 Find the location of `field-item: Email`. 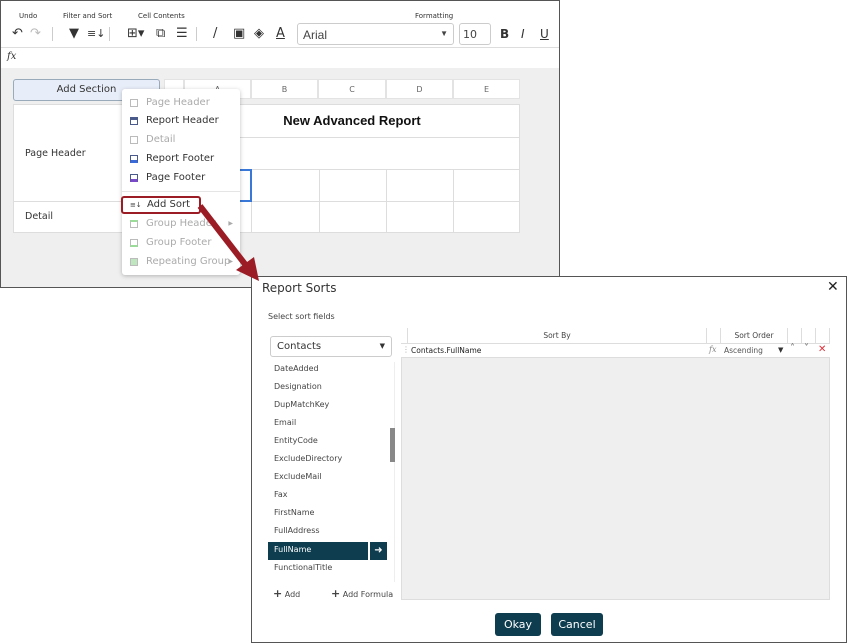

field-item: Email is located at coordinates (285, 422).